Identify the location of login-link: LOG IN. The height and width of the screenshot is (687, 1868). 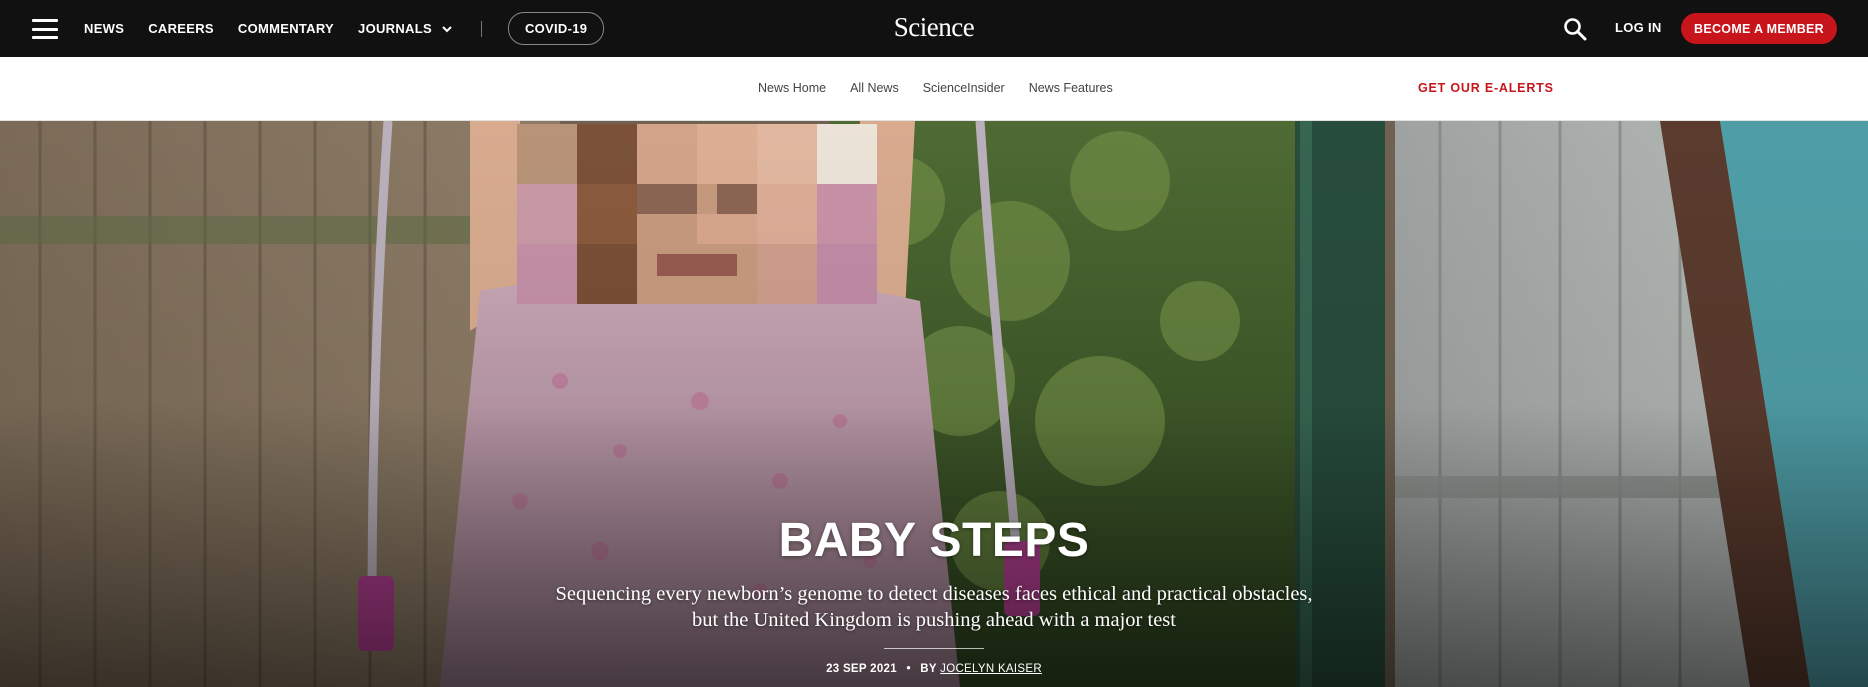
(1638, 27).